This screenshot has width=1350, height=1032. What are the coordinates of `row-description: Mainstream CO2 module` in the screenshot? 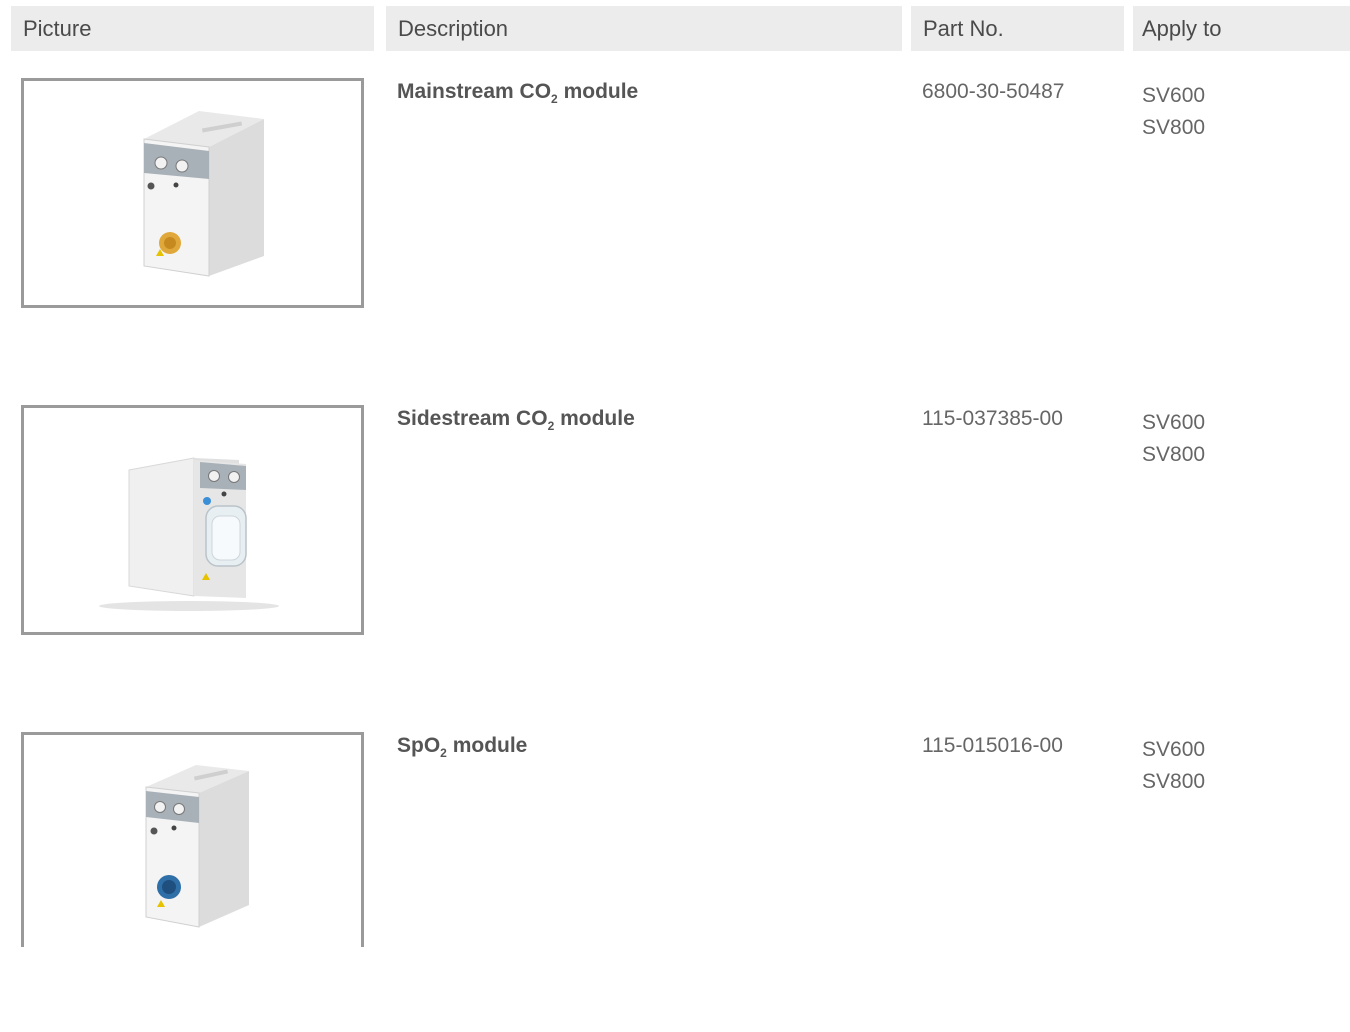 It's located at (518, 93).